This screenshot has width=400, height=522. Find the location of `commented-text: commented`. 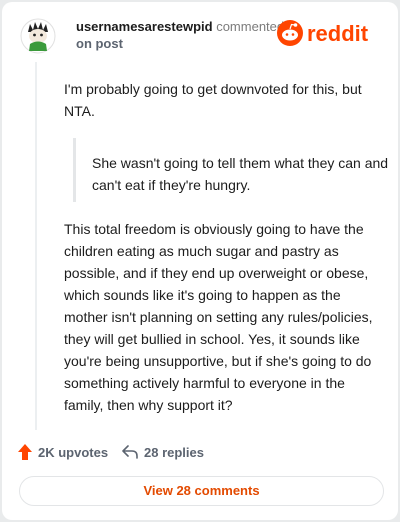

commented-text: commented is located at coordinates (250, 26).